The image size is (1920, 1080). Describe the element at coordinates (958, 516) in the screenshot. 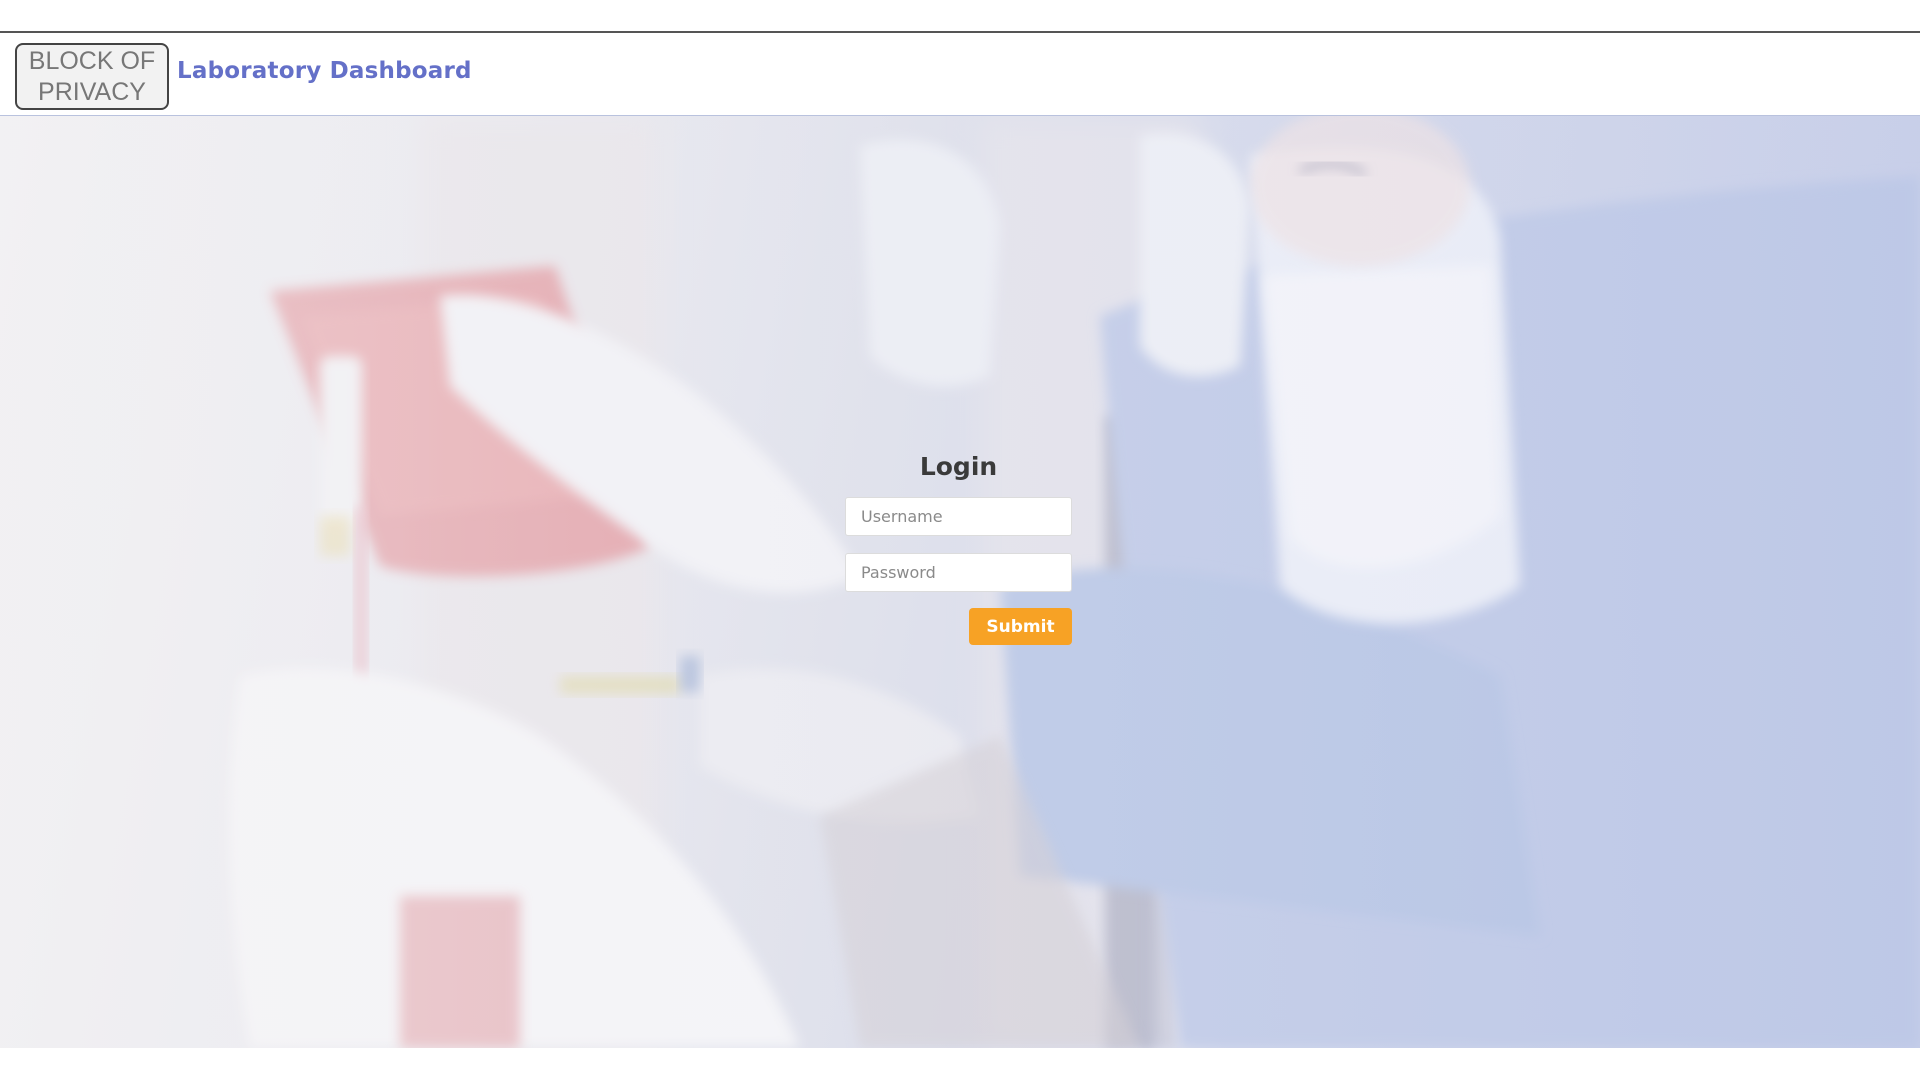

I see `username-input` at that location.